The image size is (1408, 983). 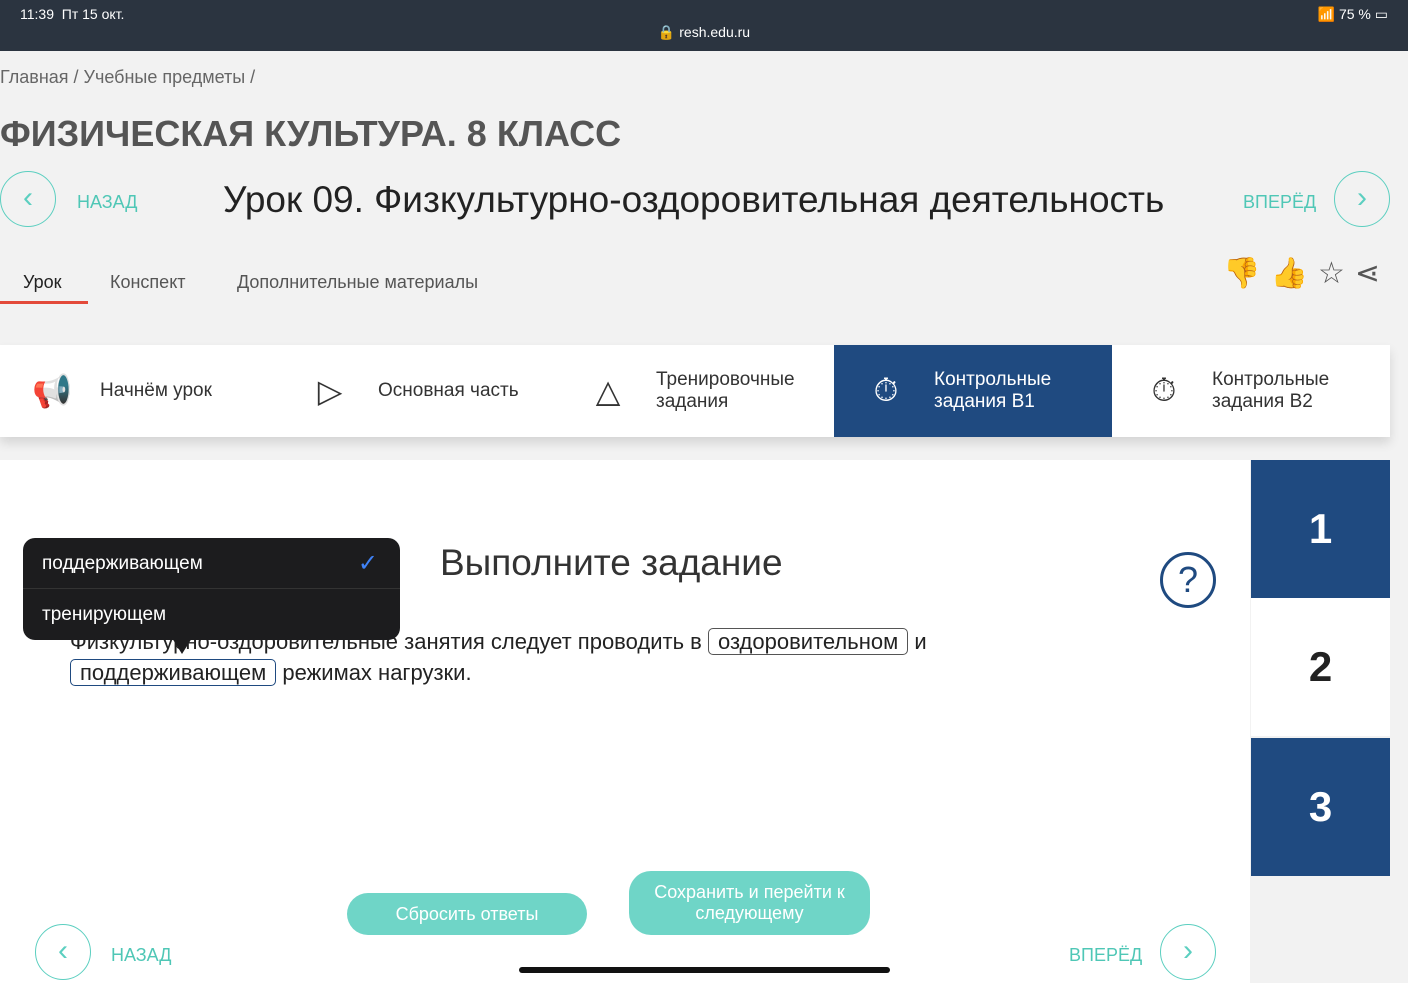 What do you see at coordinates (1372, 273) in the screenshot?
I see `share-icon: ⋖` at bounding box center [1372, 273].